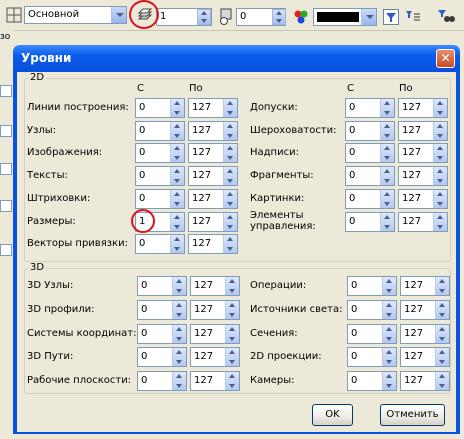 Image resolution: width=464 pixels, height=439 pixels. I want to click on dialog-titlebar: Уровни ✕, so click(236, 58).